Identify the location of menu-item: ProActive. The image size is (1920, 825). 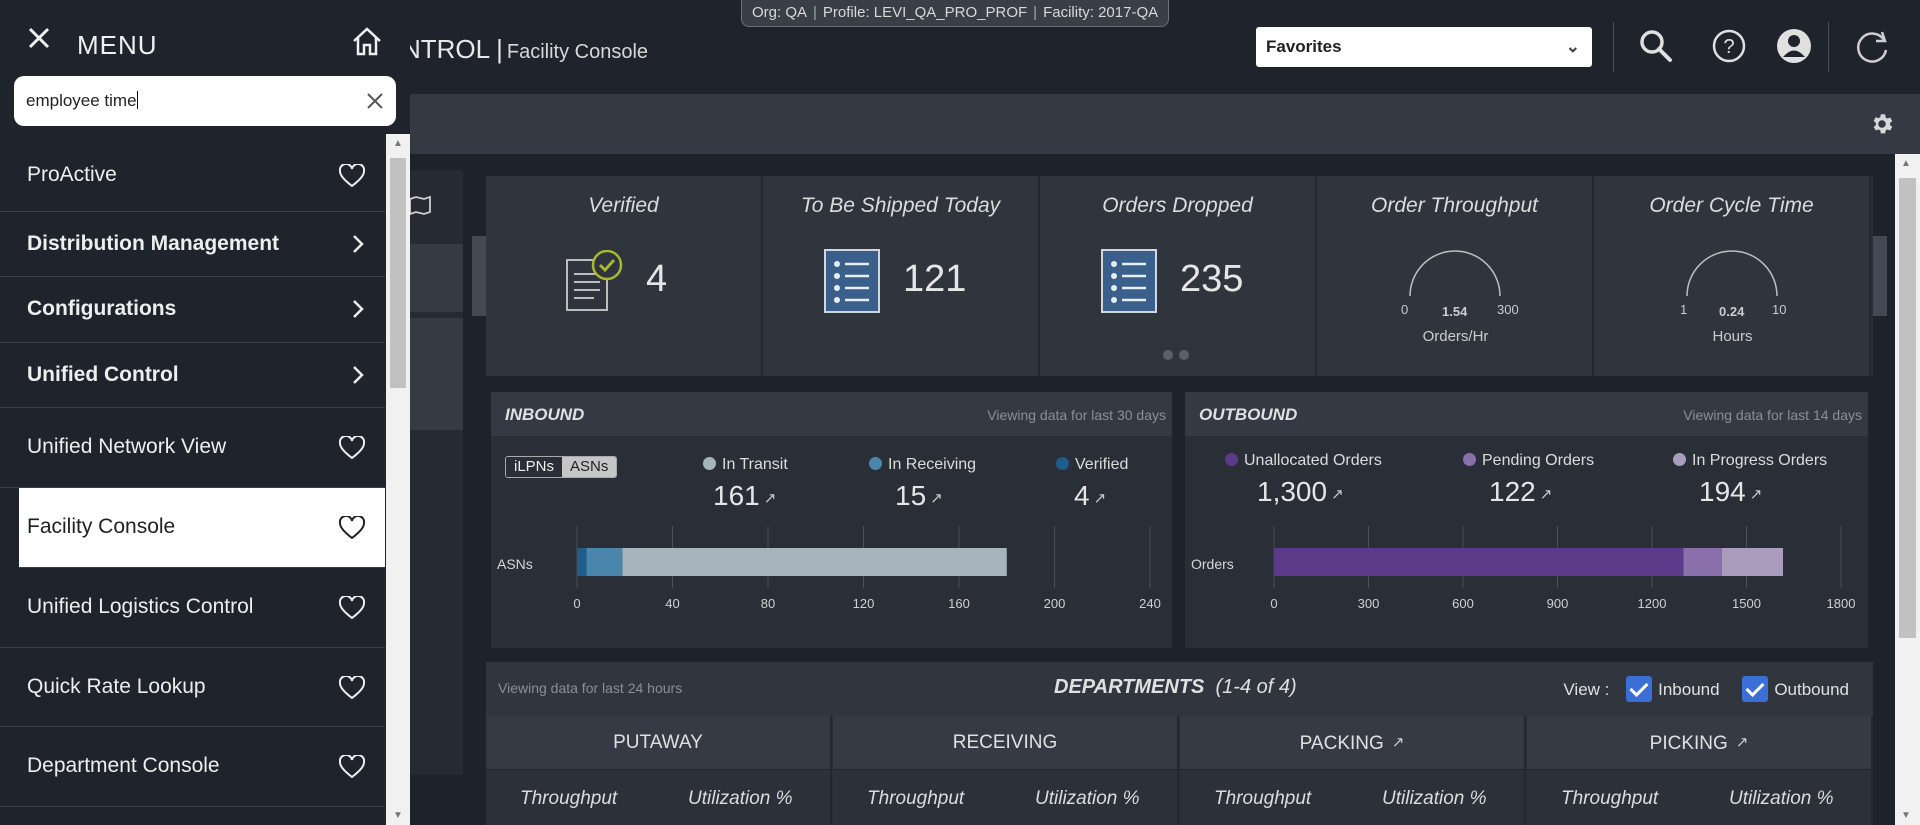
(192, 176).